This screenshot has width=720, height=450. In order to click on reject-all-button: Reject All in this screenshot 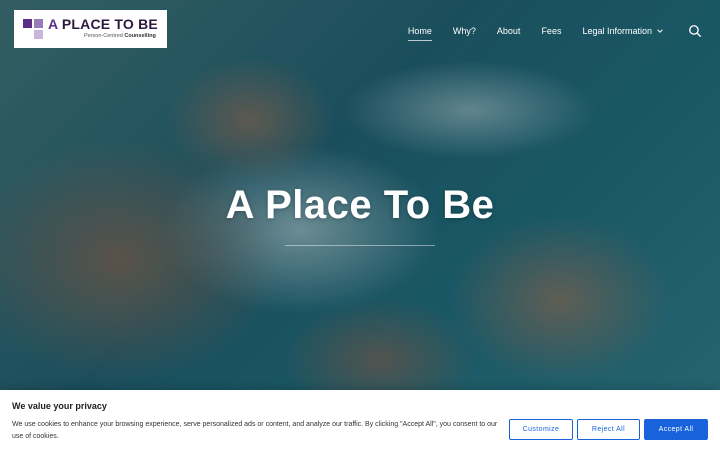, I will do `click(608, 429)`.